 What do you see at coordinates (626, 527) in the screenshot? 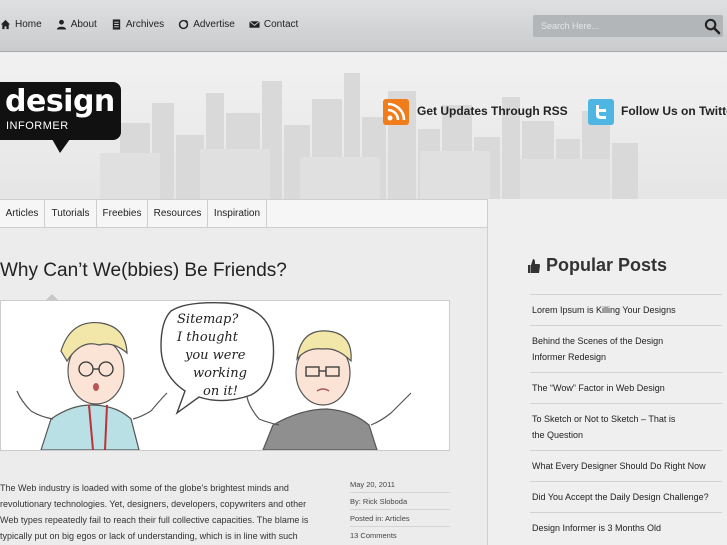
I see `popular-post-link: Design Informer is 3 Months Old` at bounding box center [626, 527].